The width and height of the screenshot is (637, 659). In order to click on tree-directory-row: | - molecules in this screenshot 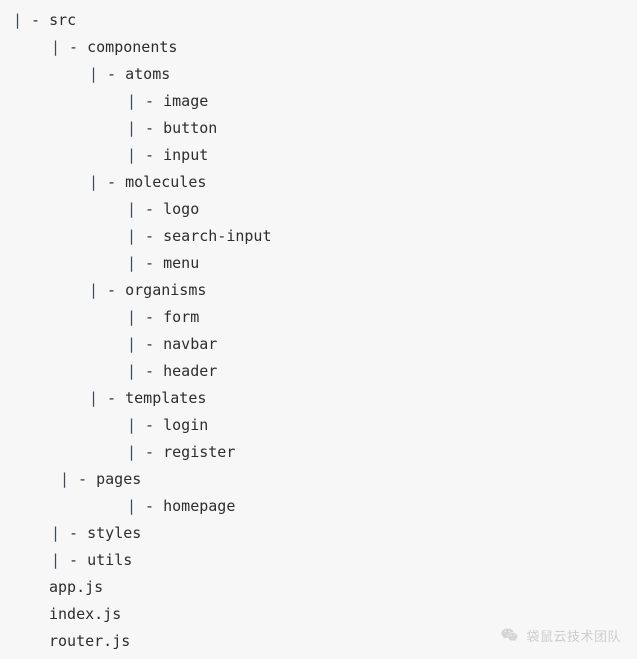, I will do `click(318, 182)`.